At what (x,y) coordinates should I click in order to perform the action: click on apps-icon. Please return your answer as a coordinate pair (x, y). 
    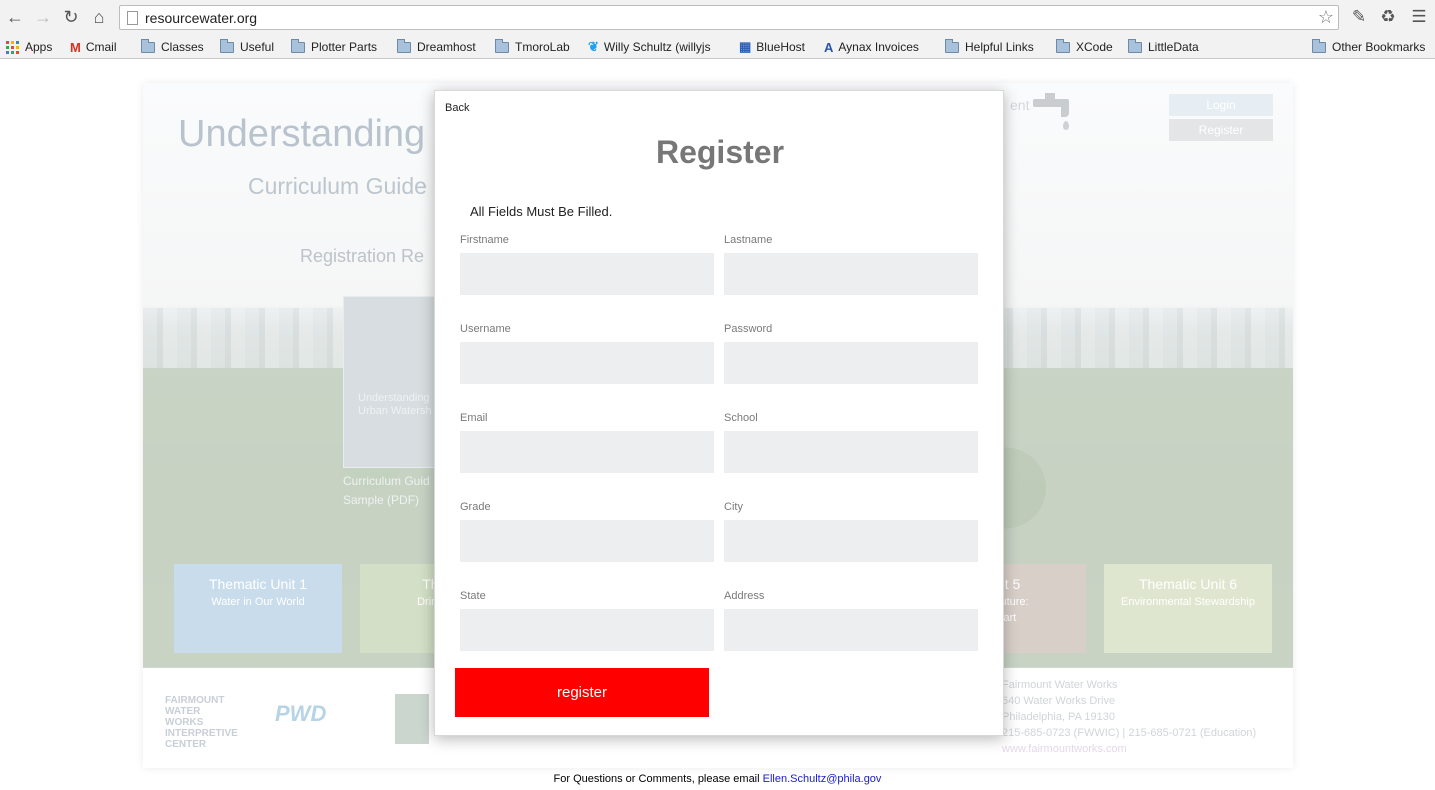
    Looking at the image, I should click on (12, 47).